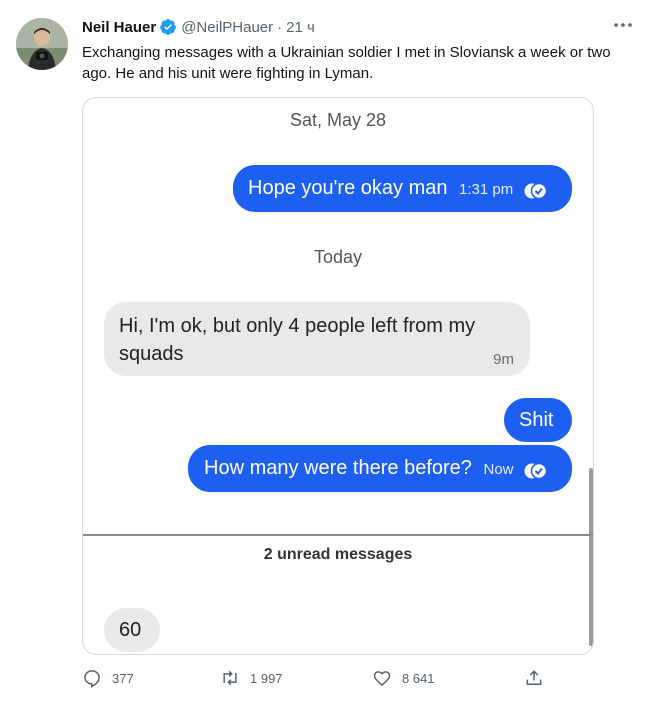 Image resolution: width=655 pixels, height=707 pixels. Describe the element at coordinates (338, 257) in the screenshot. I see `date-separator: Today` at that location.